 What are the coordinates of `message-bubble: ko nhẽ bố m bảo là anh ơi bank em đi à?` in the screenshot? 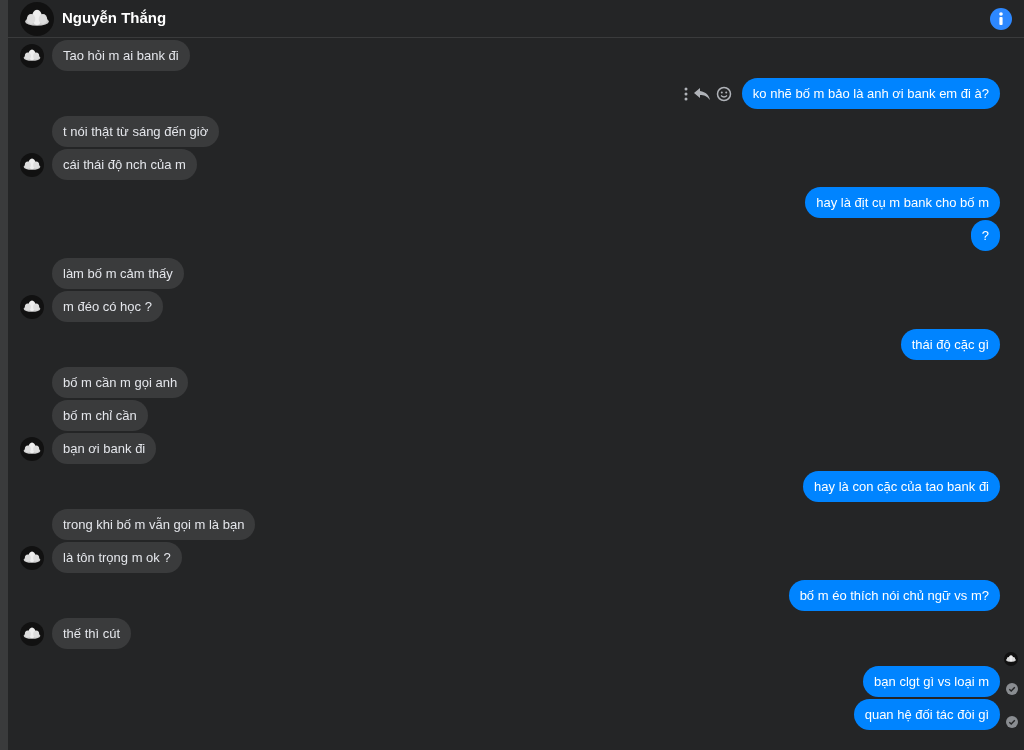 It's located at (870, 93).